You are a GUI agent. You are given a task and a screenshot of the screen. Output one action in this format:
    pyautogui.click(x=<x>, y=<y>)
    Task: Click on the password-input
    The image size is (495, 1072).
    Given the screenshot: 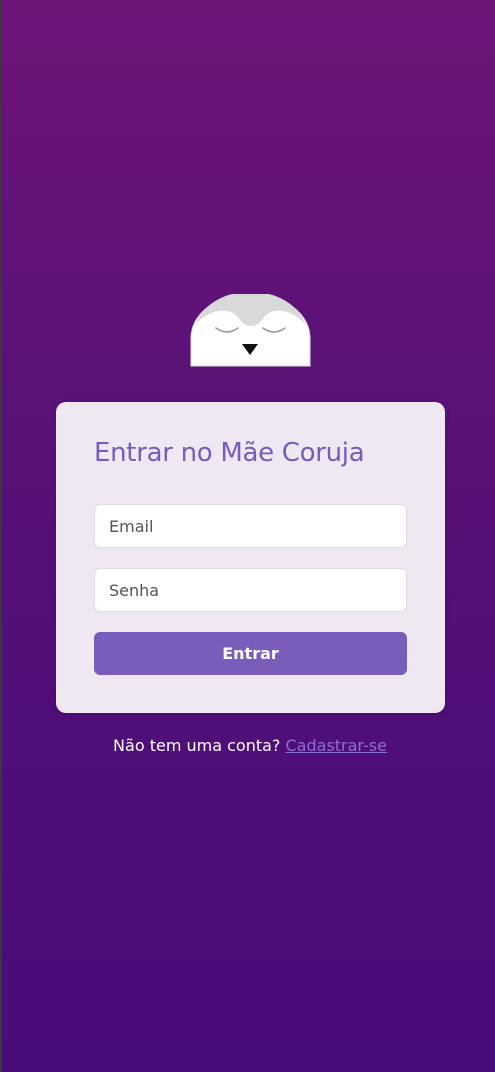 What is the action you would take?
    pyautogui.click(x=250, y=590)
    